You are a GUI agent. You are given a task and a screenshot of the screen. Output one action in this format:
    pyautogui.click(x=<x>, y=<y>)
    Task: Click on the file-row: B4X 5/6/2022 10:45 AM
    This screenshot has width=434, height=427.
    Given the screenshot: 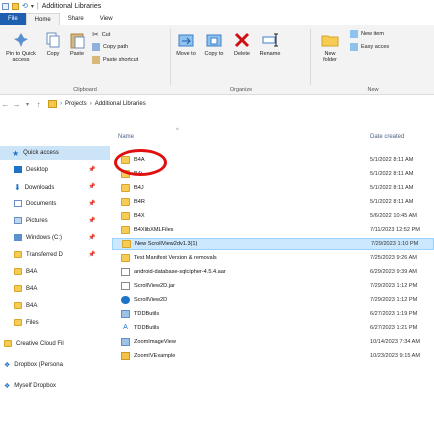 What is the action you would take?
    pyautogui.click(x=273, y=216)
    